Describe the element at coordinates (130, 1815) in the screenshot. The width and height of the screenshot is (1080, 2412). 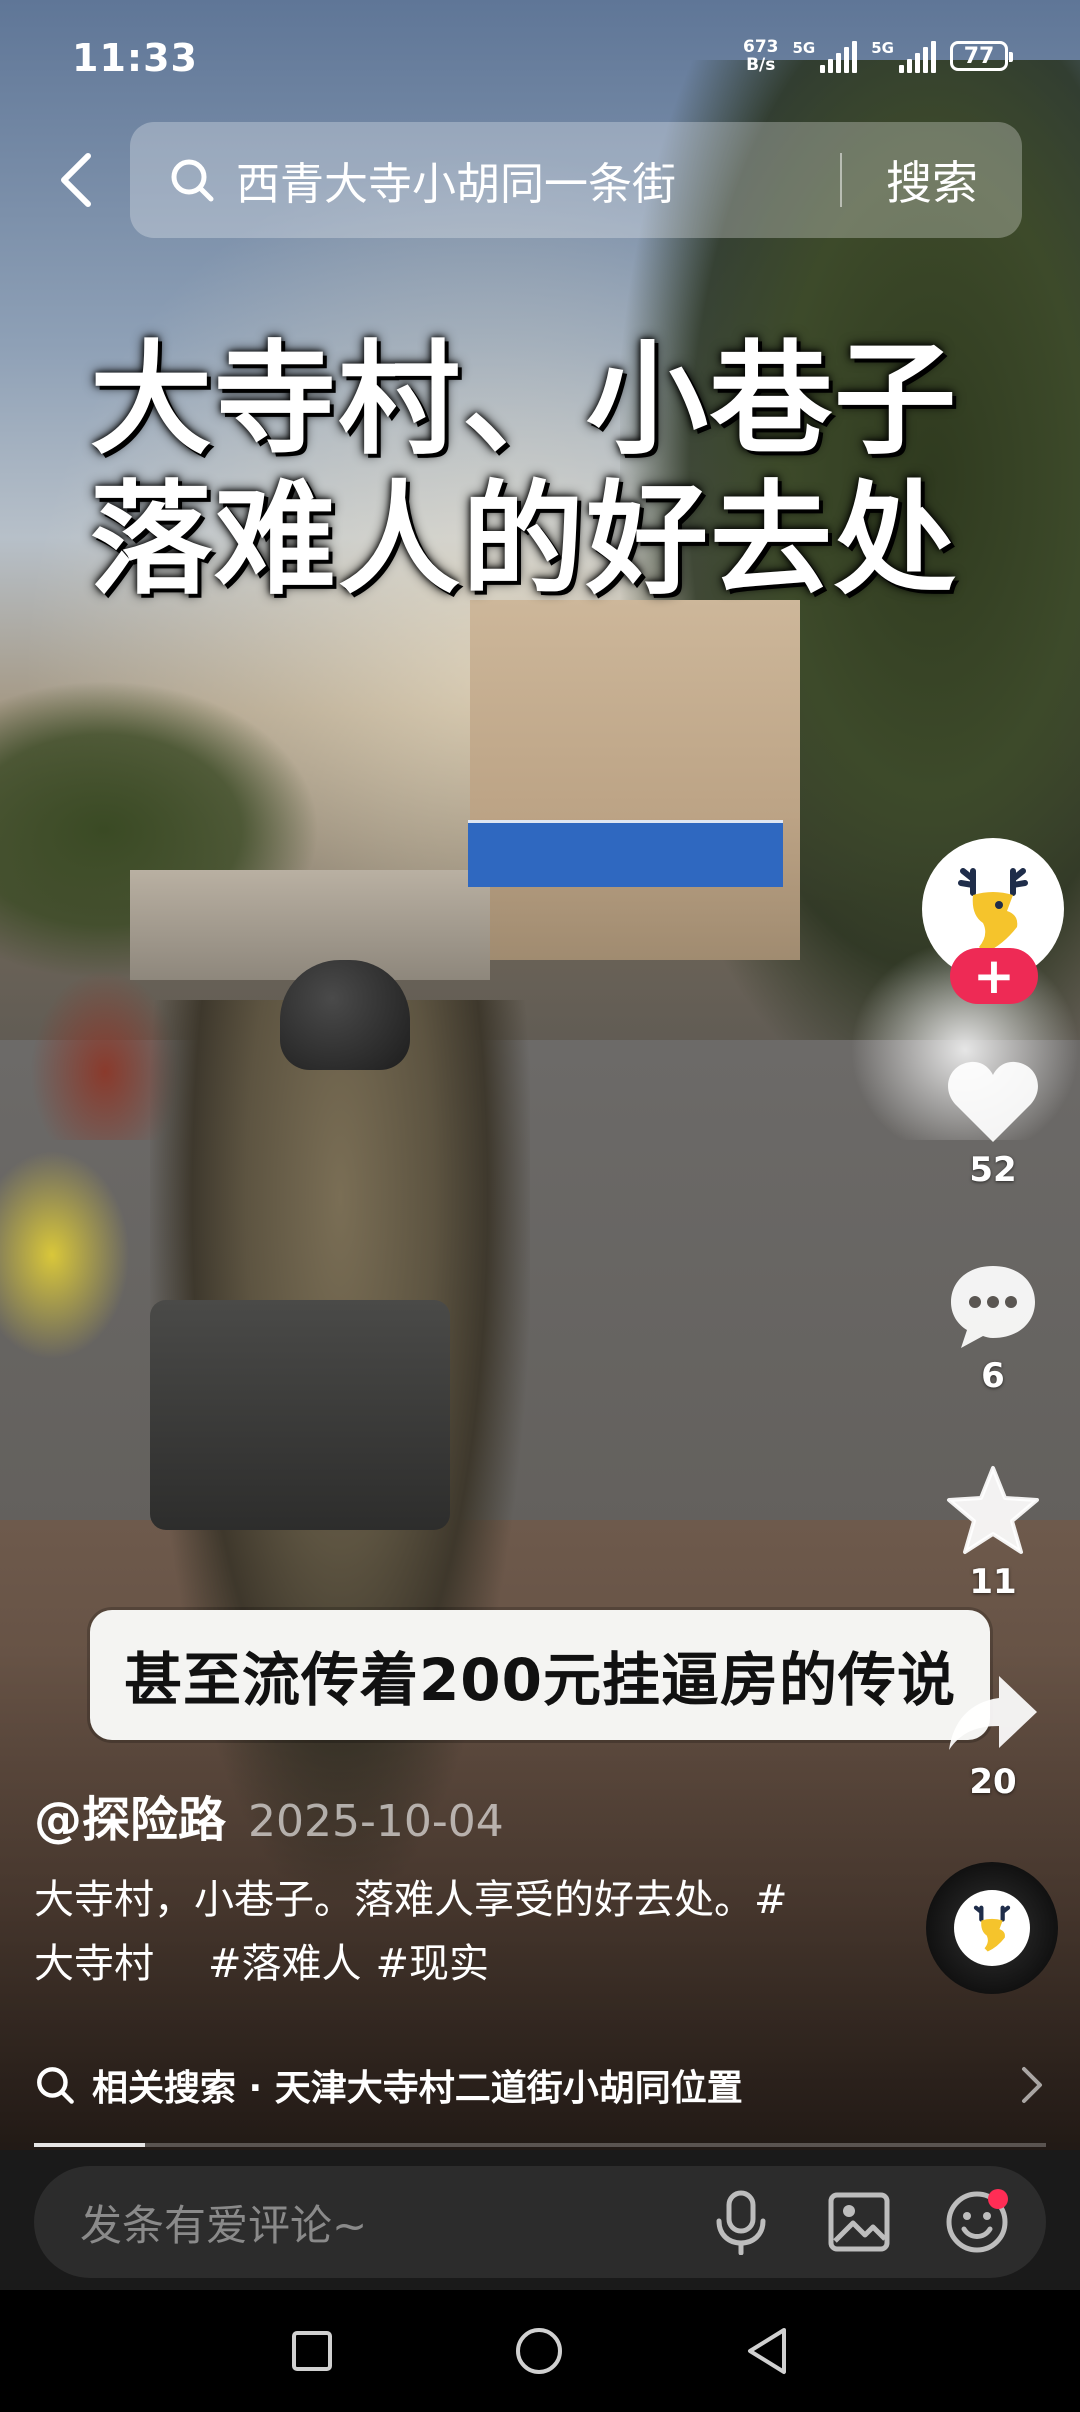
I see `author-name: @探险路` at that location.